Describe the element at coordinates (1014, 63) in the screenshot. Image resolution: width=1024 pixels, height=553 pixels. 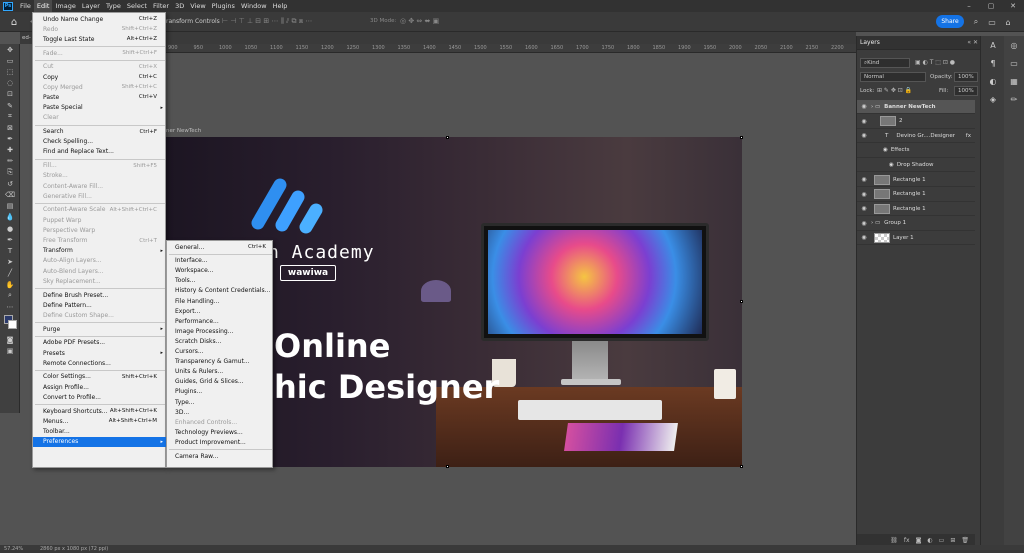
I see `libraries-icon: ▭` at that location.